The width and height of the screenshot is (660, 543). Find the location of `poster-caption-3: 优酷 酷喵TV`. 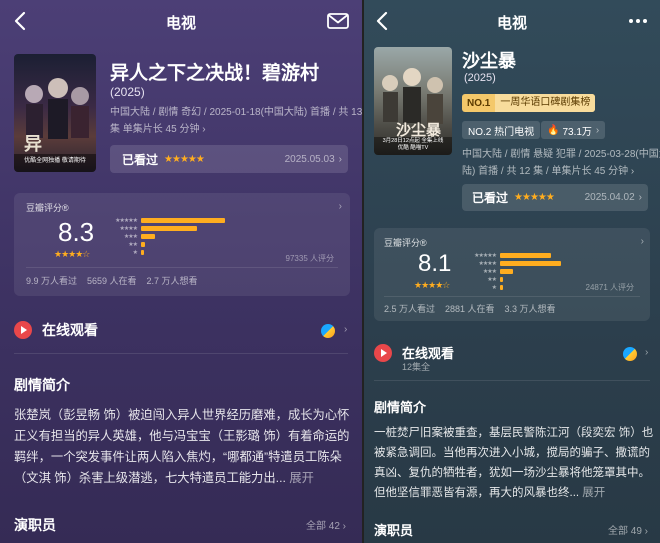

poster-caption-3: 优酷 酷喵TV is located at coordinates (413, 147).